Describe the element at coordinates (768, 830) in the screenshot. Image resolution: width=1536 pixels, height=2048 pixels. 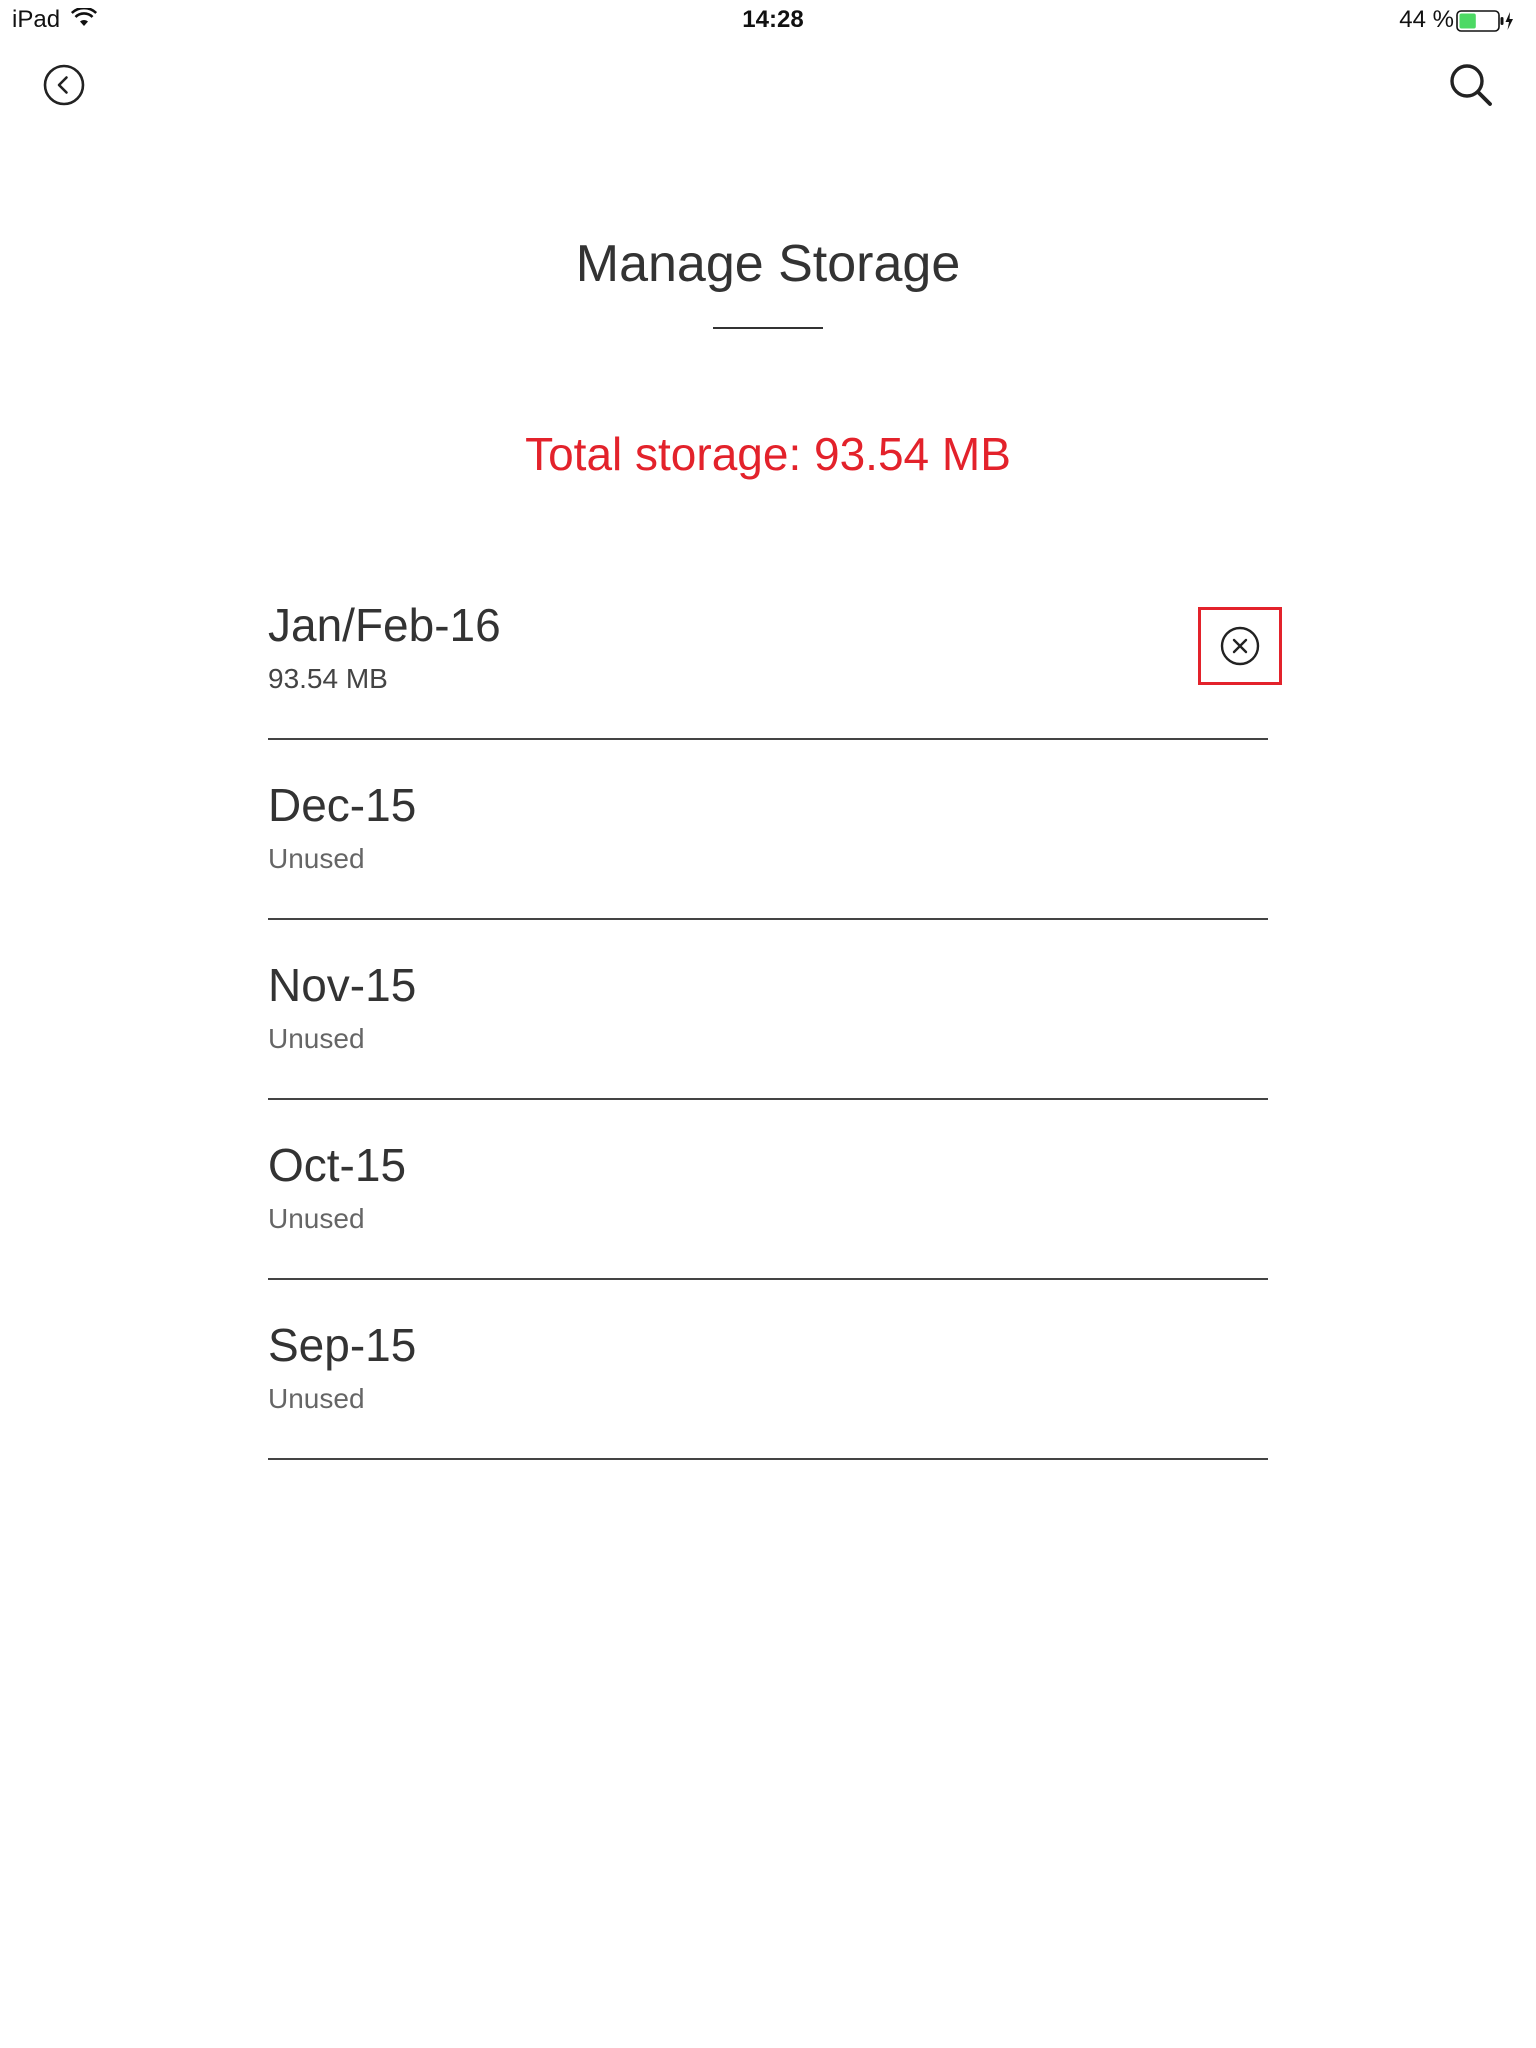
I see `storage-item-dec-15: Dec-15 Unused` at that location.